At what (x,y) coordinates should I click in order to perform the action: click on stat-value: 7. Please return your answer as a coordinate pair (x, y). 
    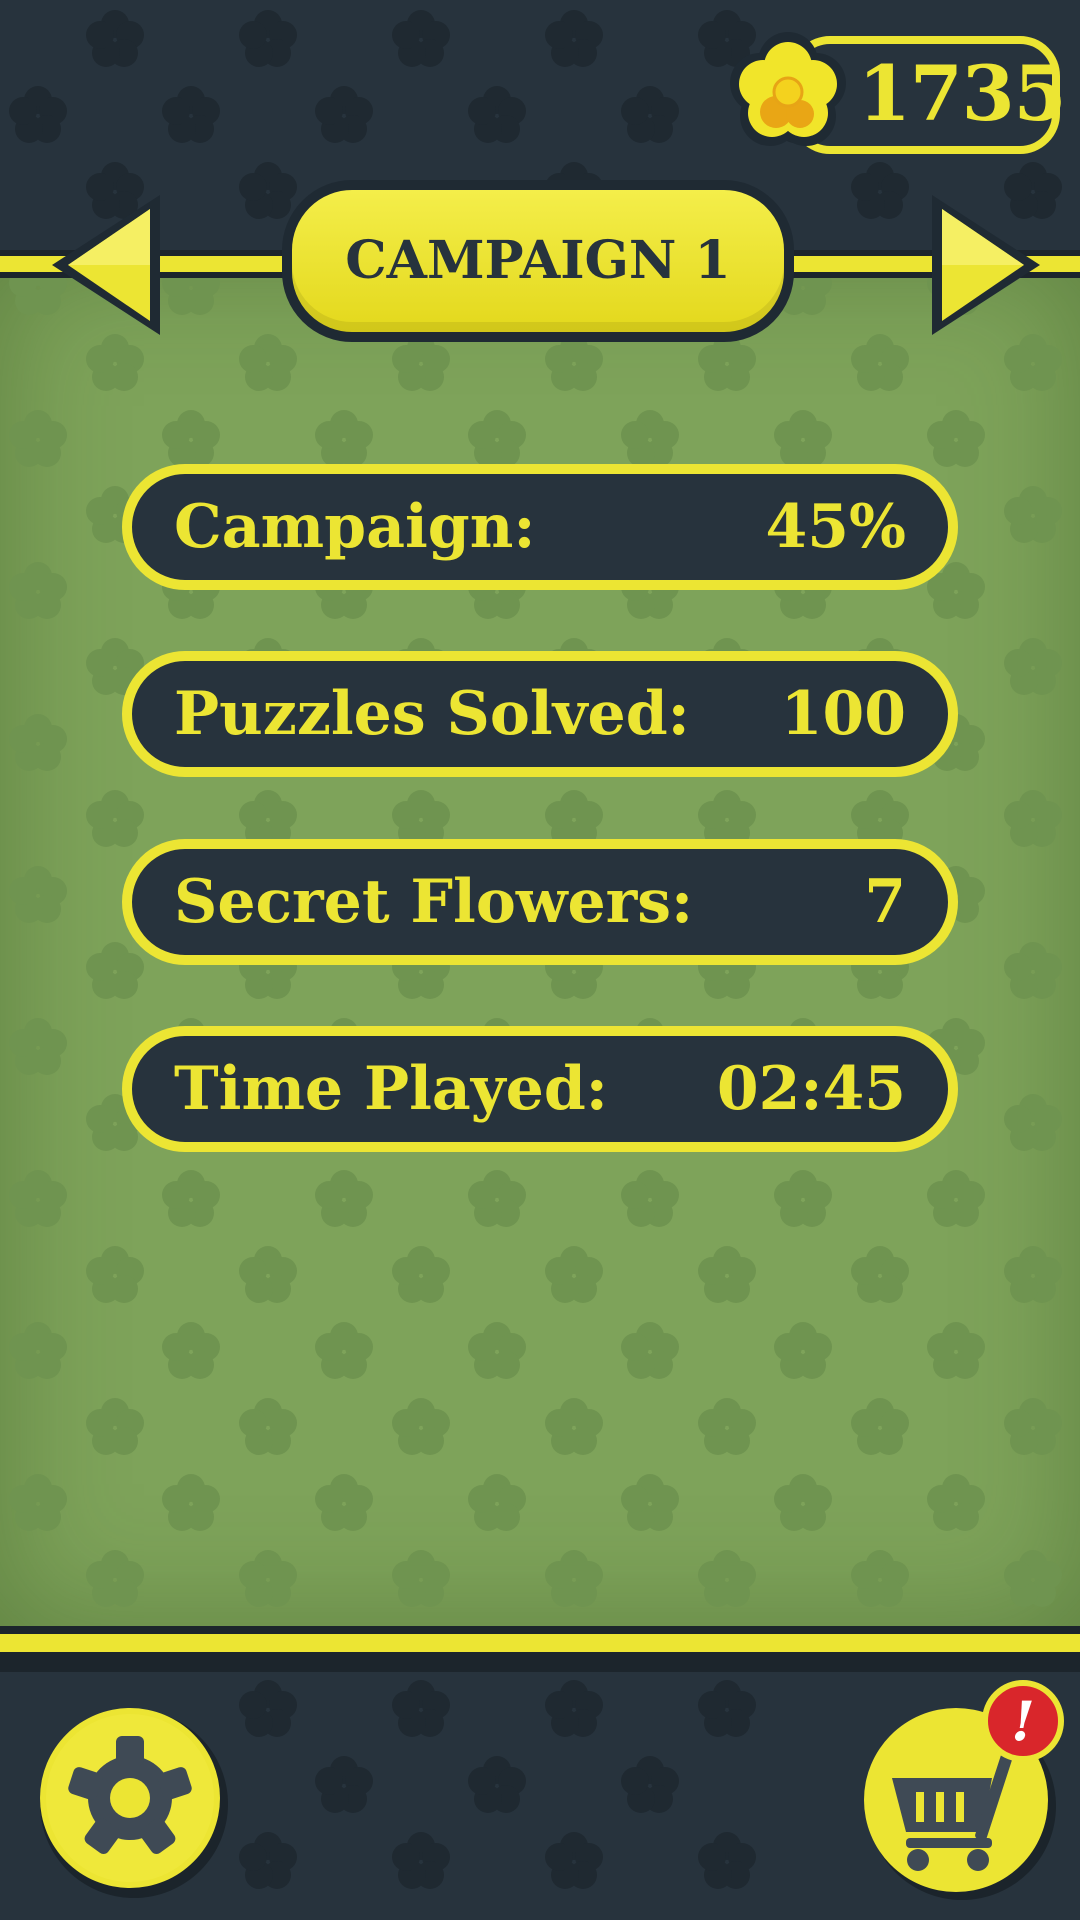
    Looking at the image, I should click on (885, 902).